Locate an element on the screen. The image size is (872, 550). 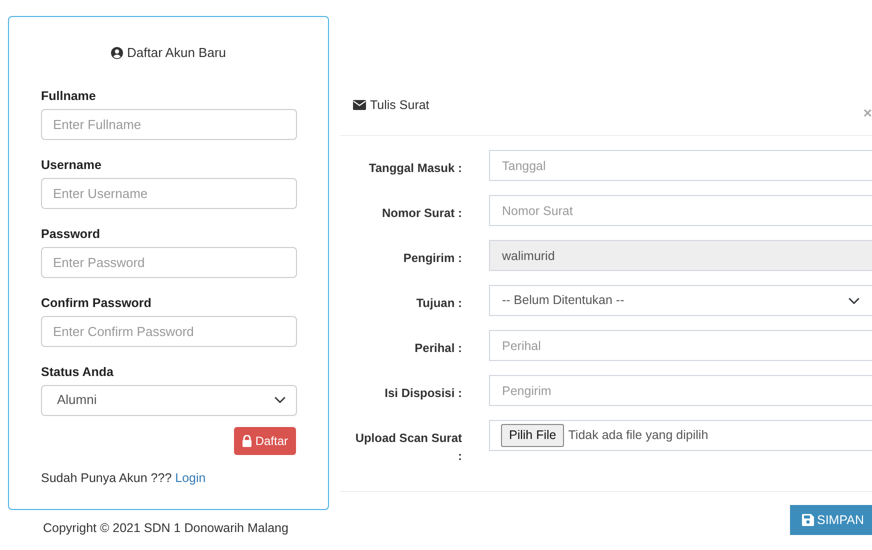
field-label: Password is located at coordinates (70, 234).